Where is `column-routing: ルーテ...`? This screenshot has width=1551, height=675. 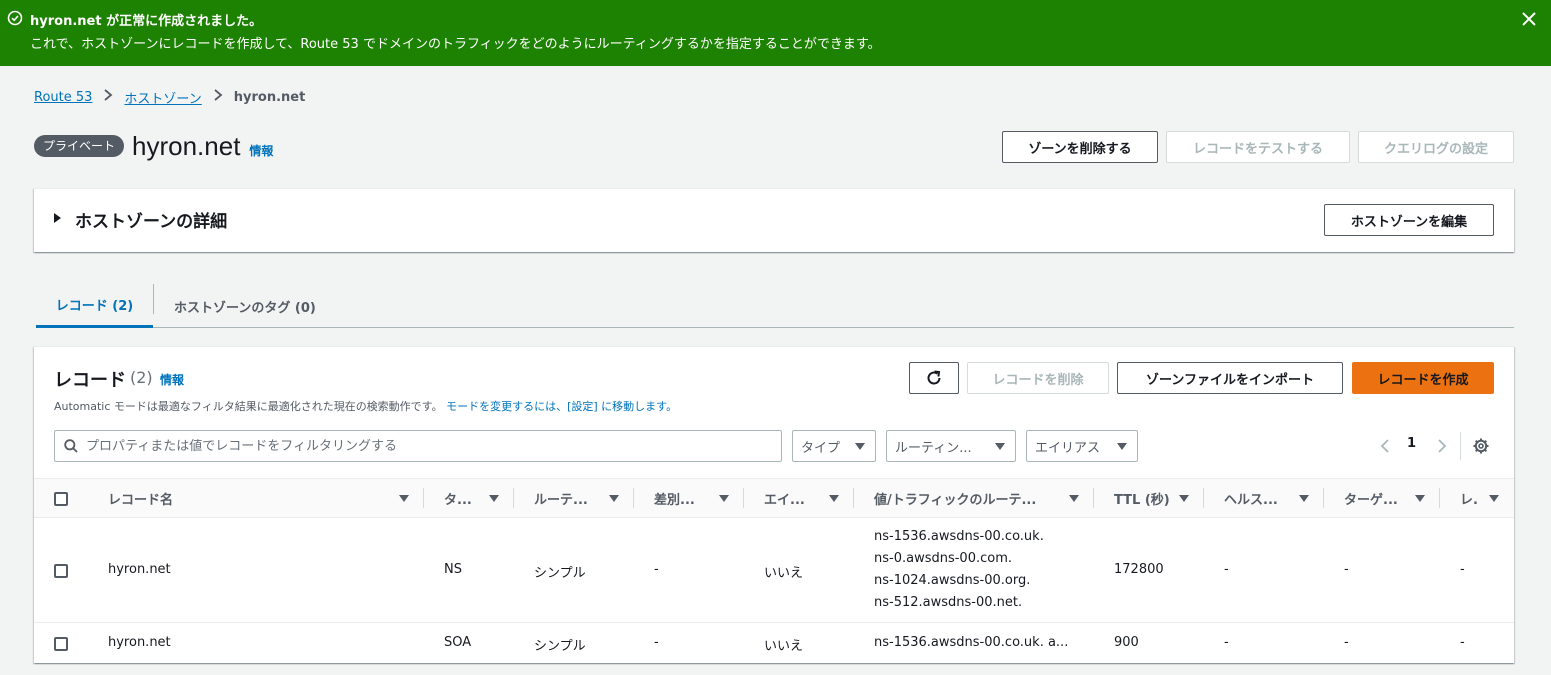
column-routing: ルーテ... is located at coordinates (566, 498).